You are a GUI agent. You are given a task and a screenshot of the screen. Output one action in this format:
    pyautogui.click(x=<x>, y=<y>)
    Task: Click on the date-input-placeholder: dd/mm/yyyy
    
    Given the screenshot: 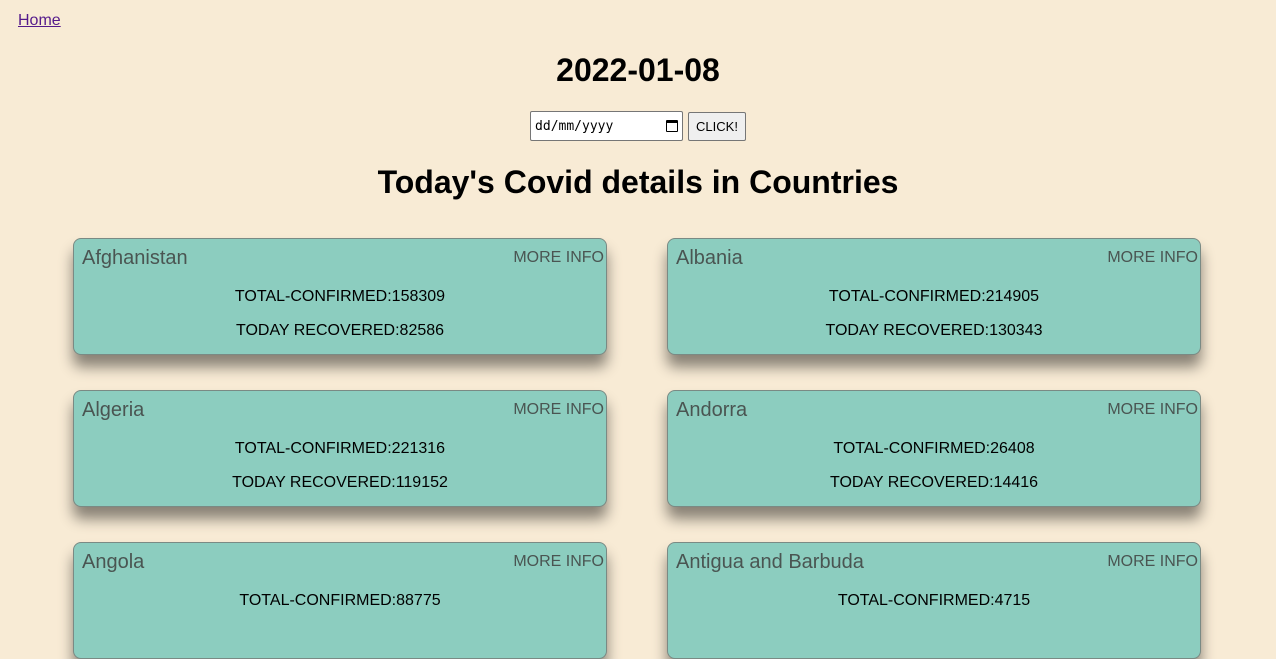 What is the action you would take?
    pyautogui.click(x=574, y=126)
    